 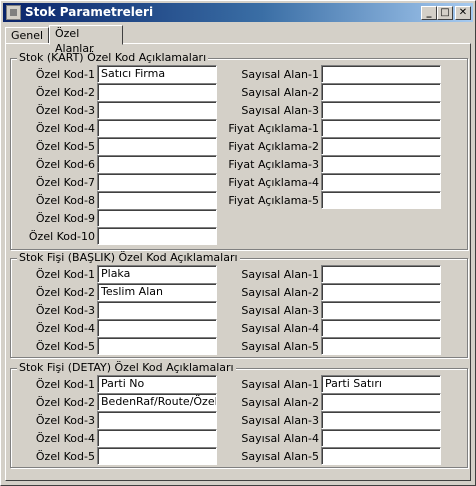 I want to click on close-button: ✕, so click(x=463, y=13).